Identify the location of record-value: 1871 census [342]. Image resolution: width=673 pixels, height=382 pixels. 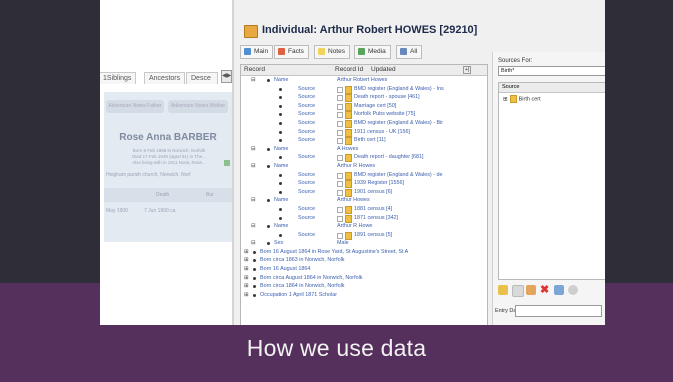
(376, 217).